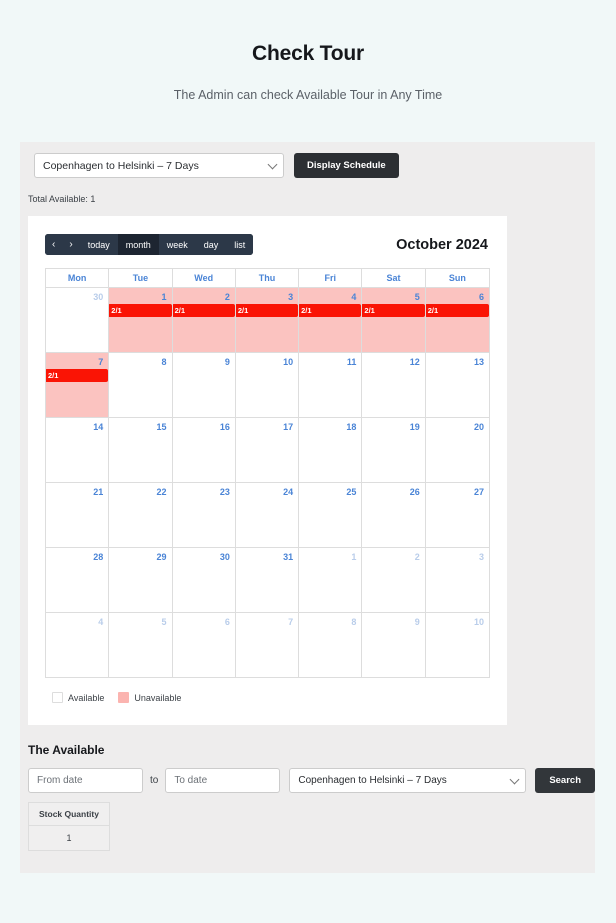 The width and height of the screenshot is (616, 923). I want to click on calendar-day-cell: 6, so click(204, 645).